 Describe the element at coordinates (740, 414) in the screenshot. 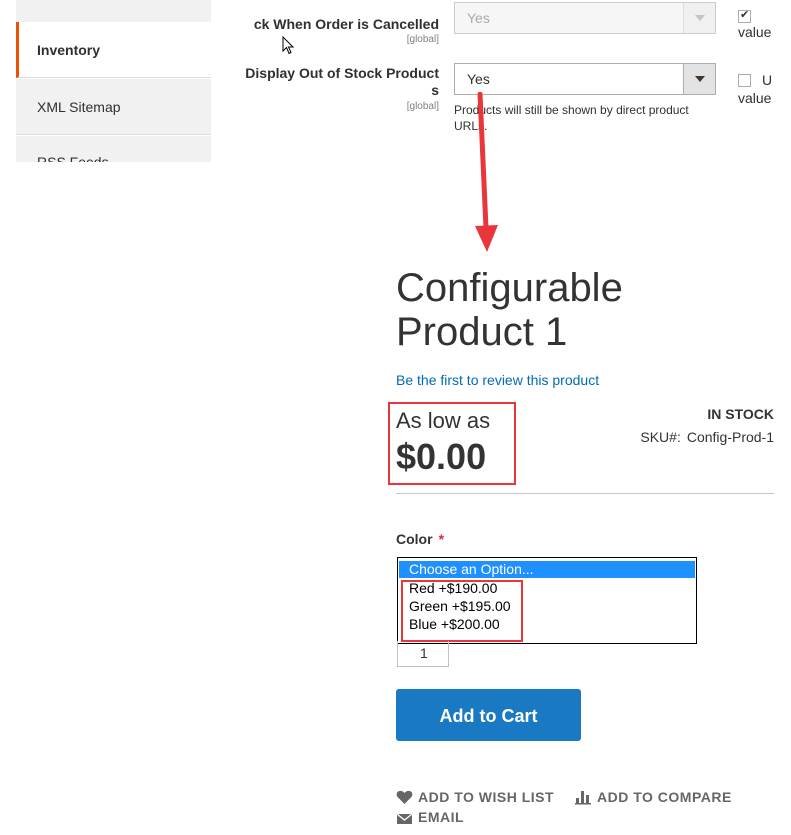

I see `stock-status: IN STOCK` at that location.